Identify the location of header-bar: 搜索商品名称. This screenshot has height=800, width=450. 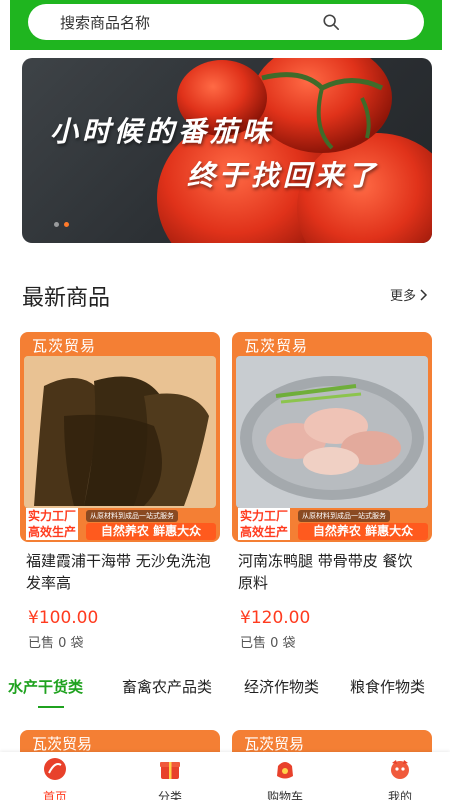
(226, 25).